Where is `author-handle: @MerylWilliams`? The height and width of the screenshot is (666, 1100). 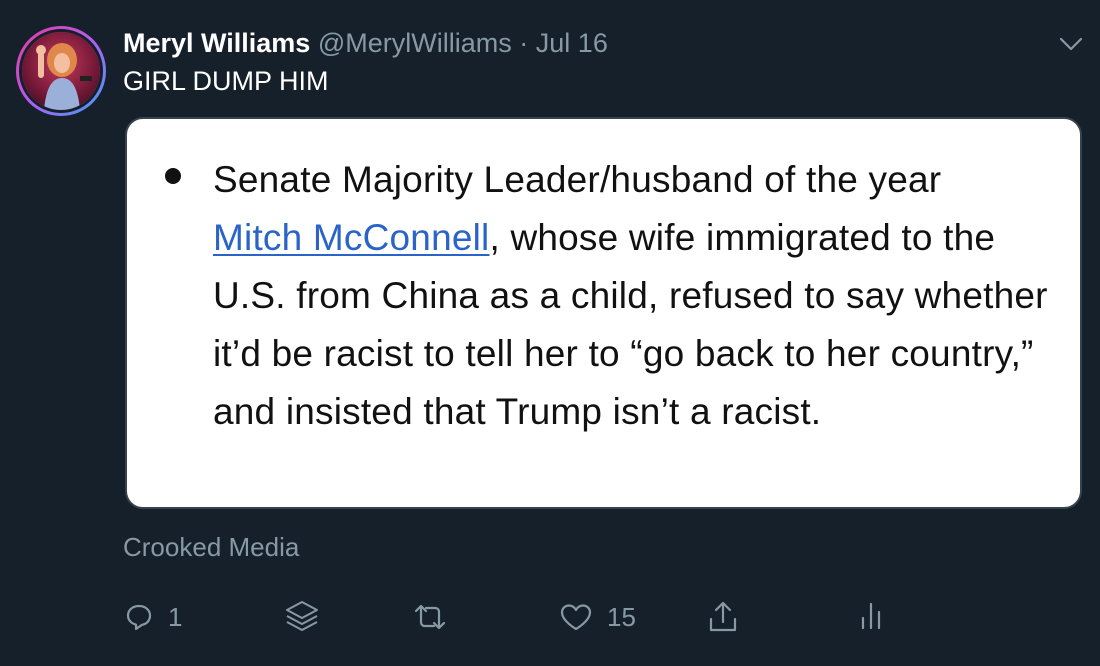
author-handle: @MerylWilliams is located at coordinates (415, 43).